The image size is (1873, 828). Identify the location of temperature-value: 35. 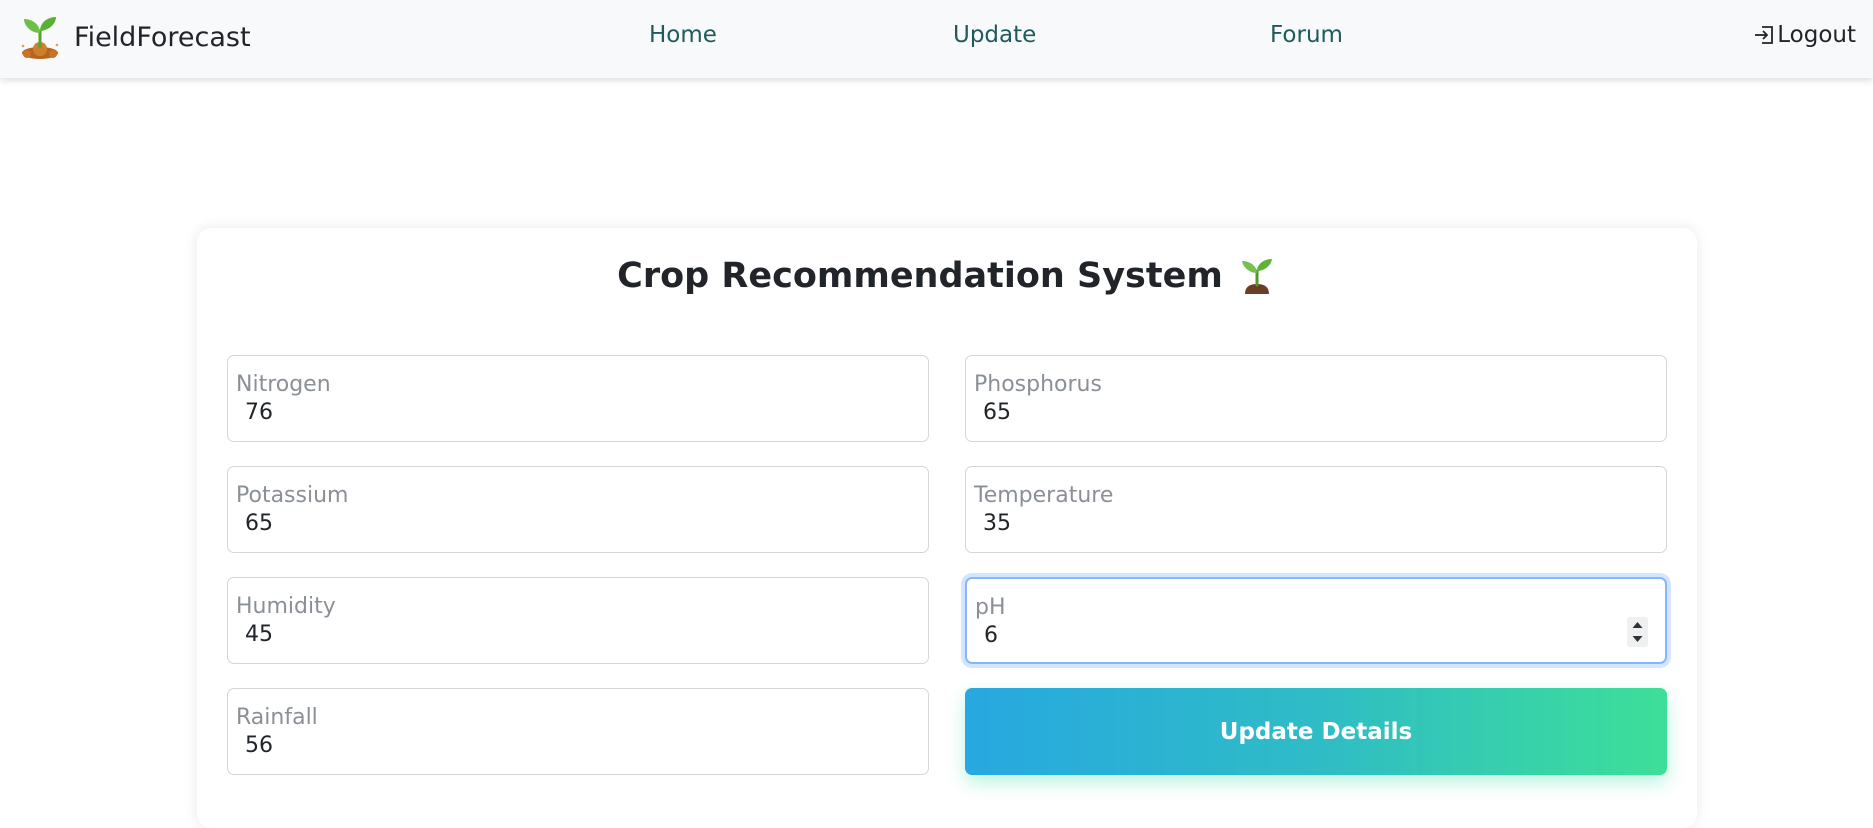
(997, 523).